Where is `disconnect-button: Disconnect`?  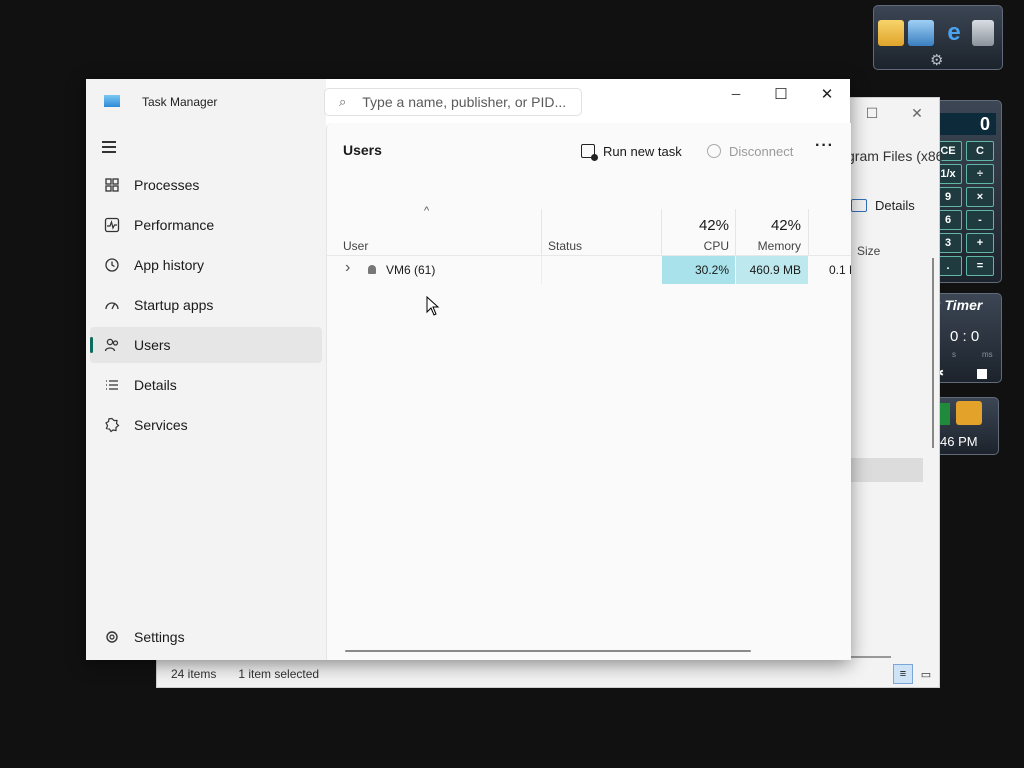
disconnect-button: Disconnect is located at coordinates (750, 151).